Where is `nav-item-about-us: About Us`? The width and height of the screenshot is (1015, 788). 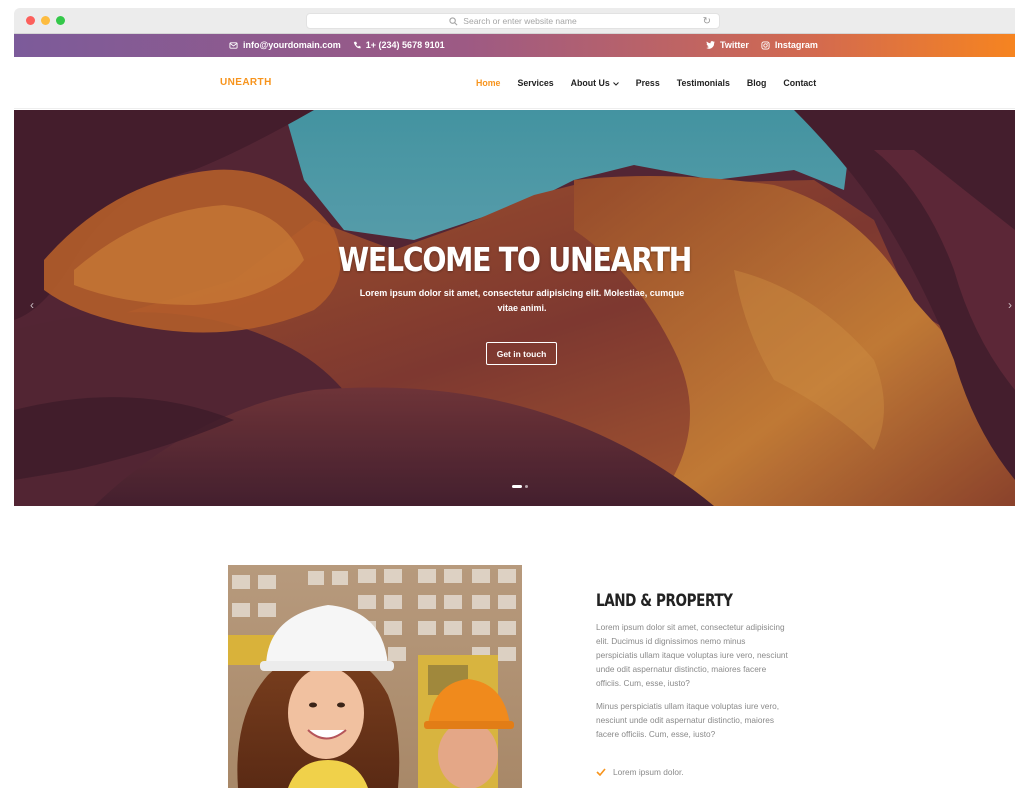 nav-item-about-us: About Us is located at coordinates (595, 83).